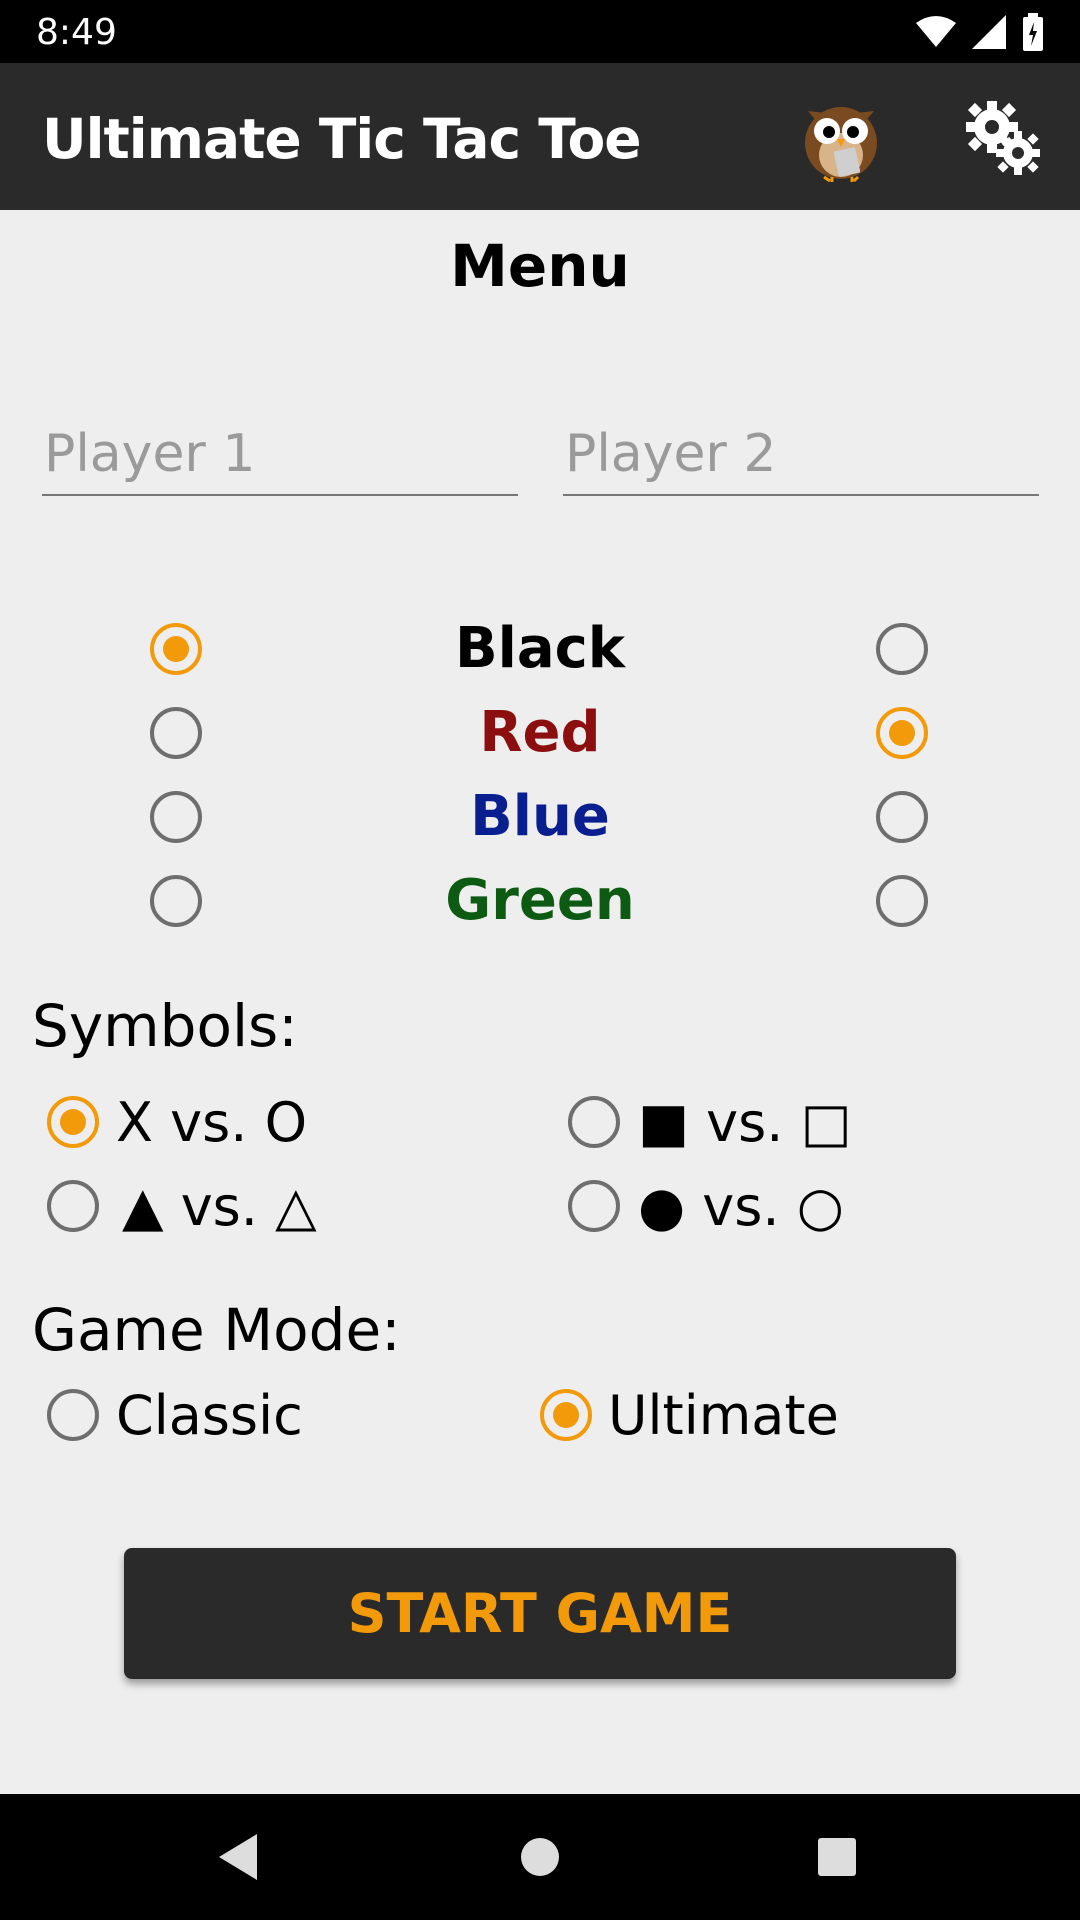 The width and height of the screenshot is (1080, 1920). Describe the element at coordinates (989, 32) in the screenshot. I see `signal-icon` at that location.